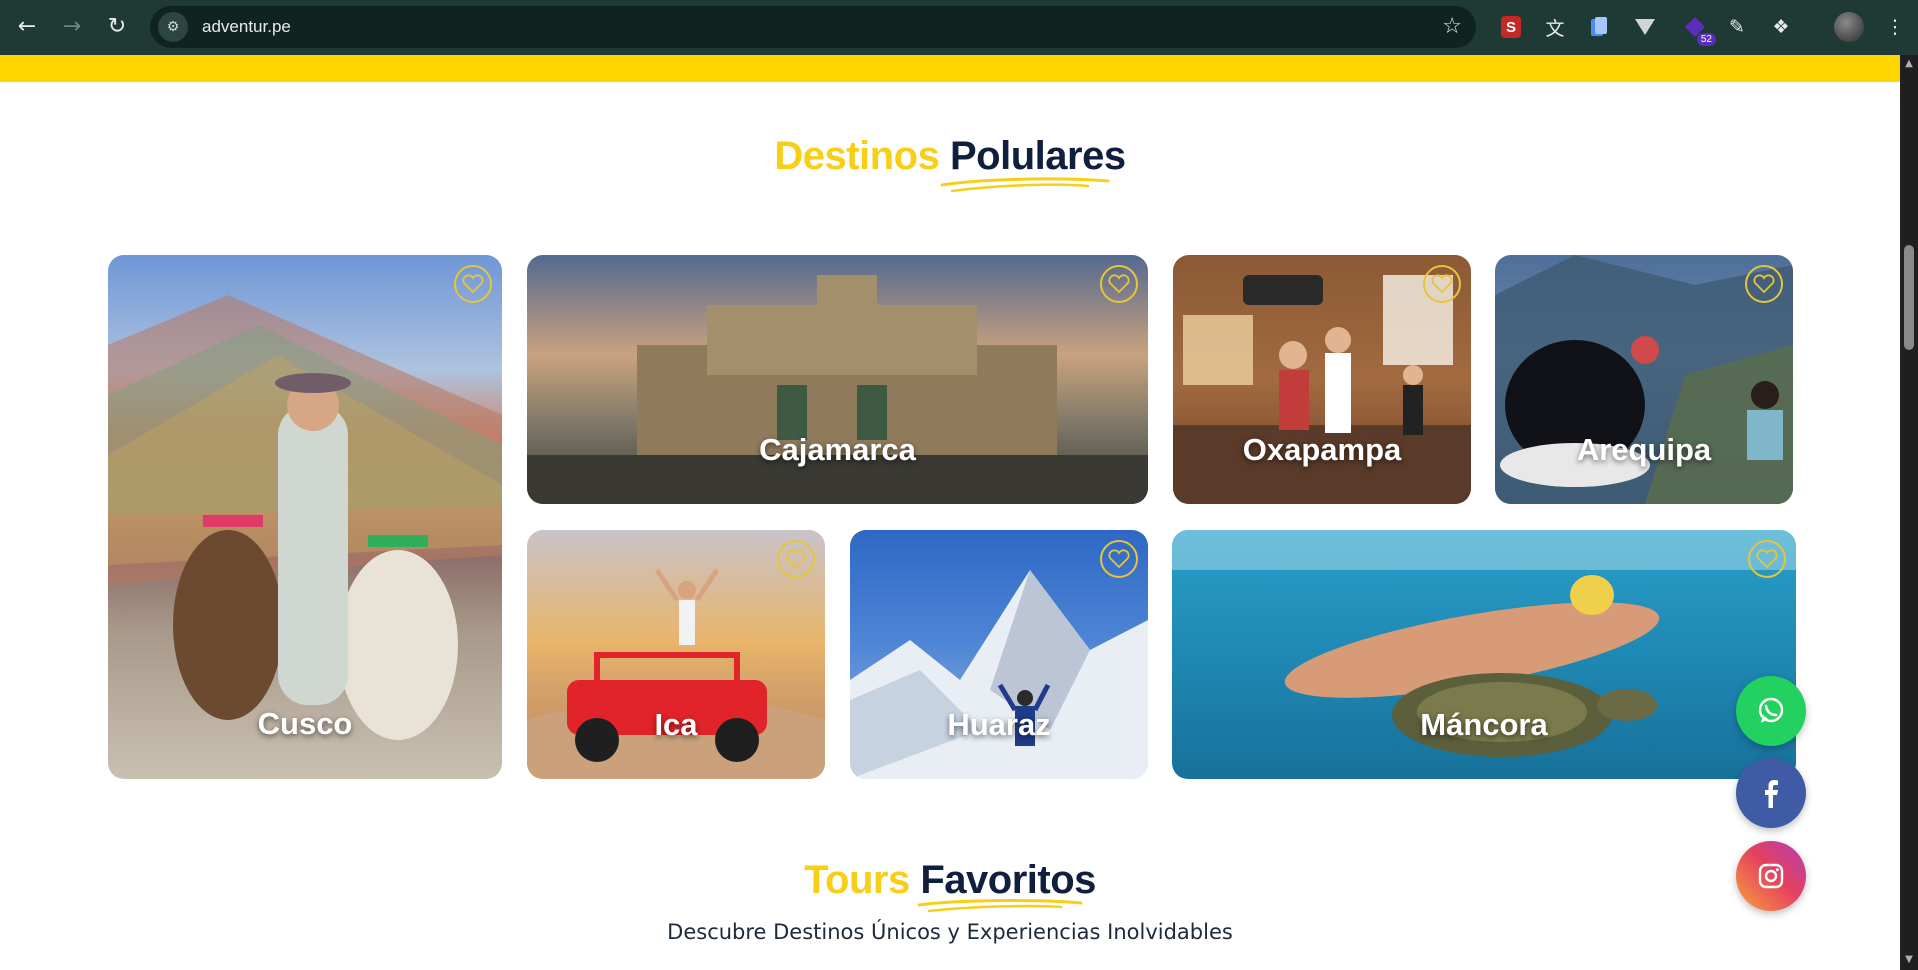  What do you see at coordinates (1644, 379) in the screenshot?
I see `destination-card-arequipa: Arequipa` at bounding box center [1644, 379].